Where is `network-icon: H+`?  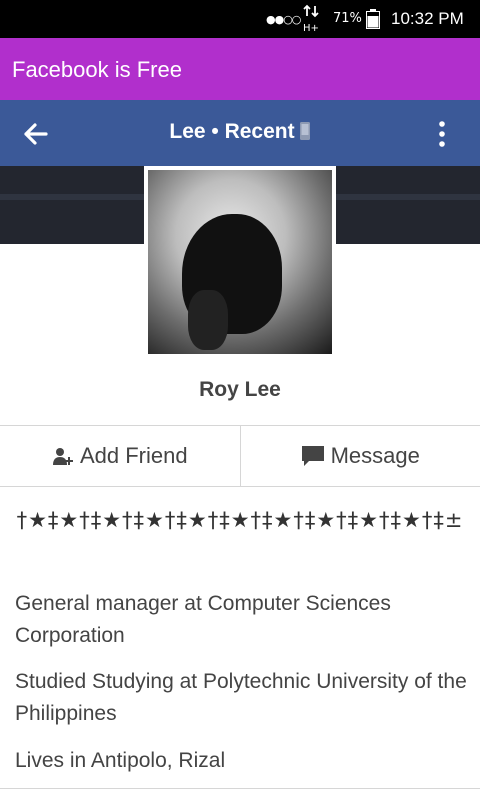 network-icon: H+ is located at coordinates (311, 19).